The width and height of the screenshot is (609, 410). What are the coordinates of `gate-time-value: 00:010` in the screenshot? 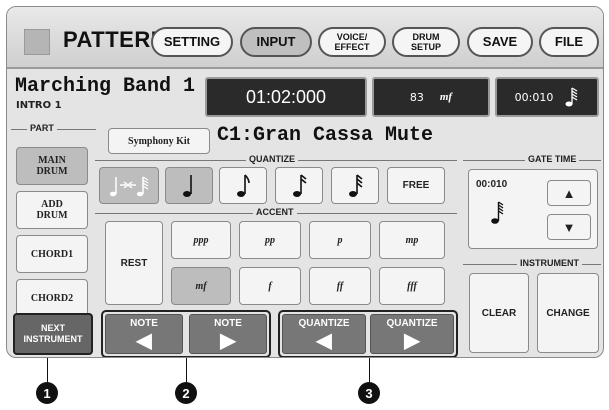 It's located at (492, 184).